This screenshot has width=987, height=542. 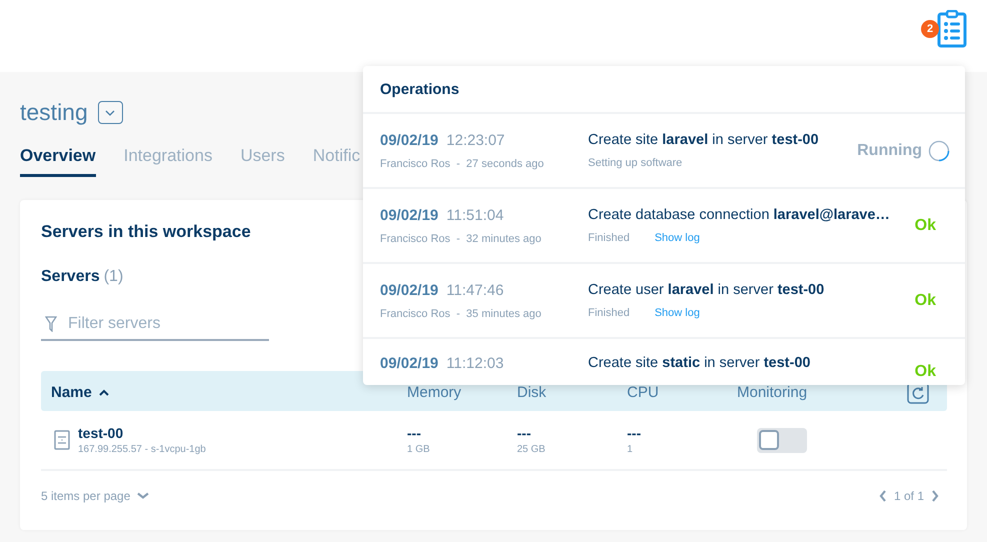 I want to click on operation-time: 12:23:07, so click(x=475, y=140).